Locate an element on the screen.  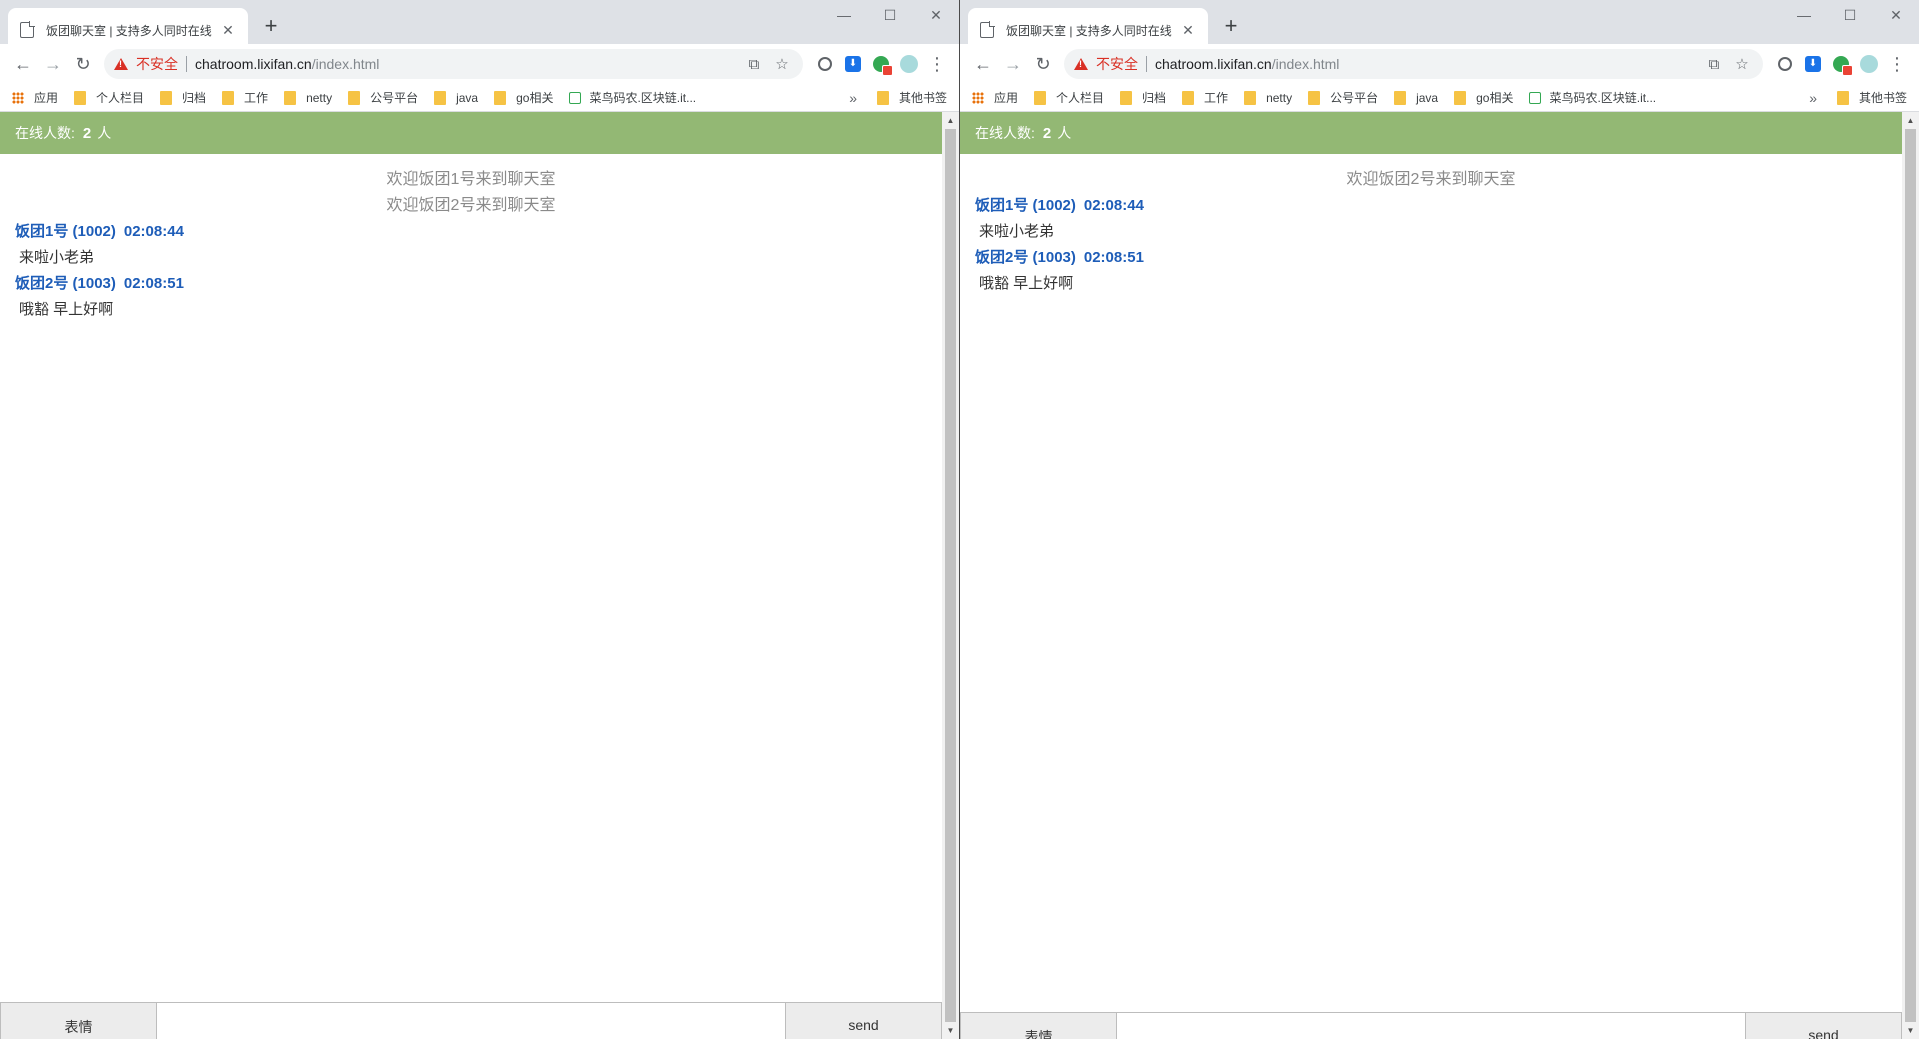
tab-title: 饭团聊天室 | 支持多人同时在线 is located at coordinates (129, 30).